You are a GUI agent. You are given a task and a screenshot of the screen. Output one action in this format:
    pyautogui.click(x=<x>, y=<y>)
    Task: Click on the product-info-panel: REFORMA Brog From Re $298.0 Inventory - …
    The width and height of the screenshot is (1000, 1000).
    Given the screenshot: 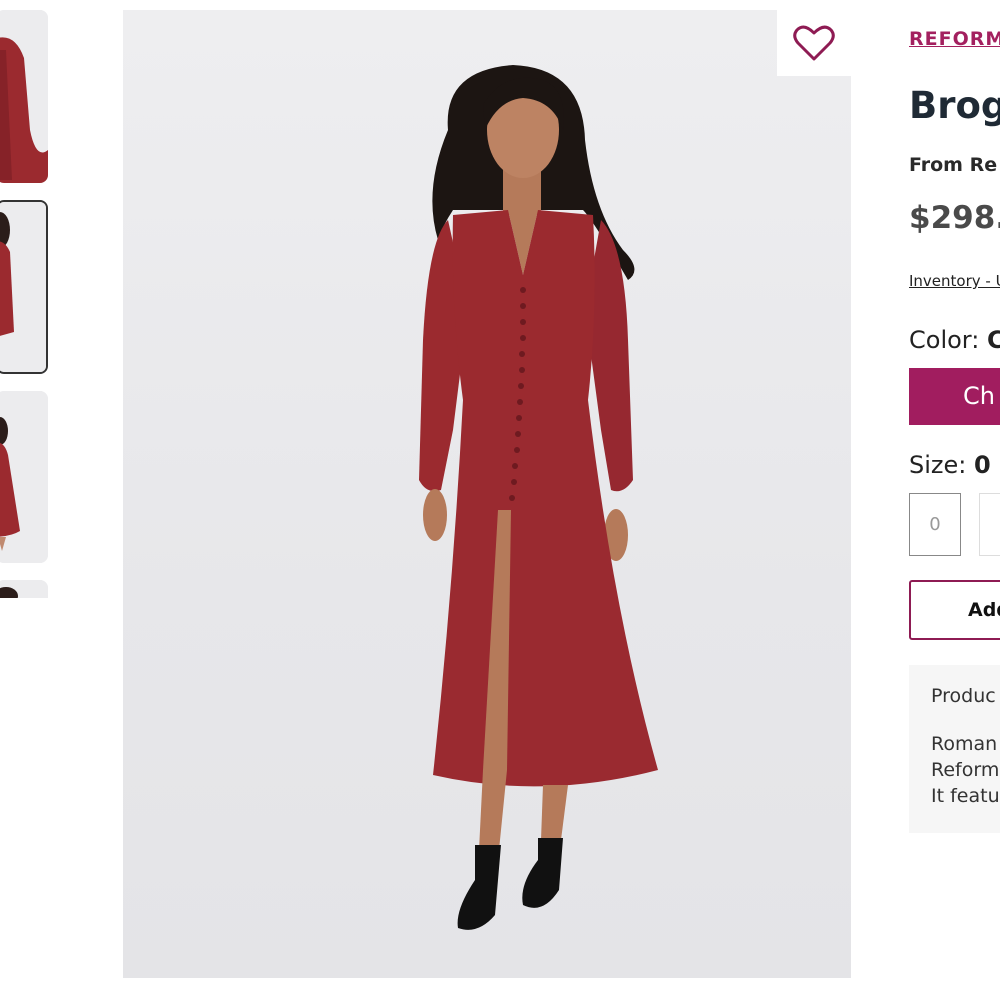 What is the action you would take?
    pyautogui.click(x=954, y=500)
    